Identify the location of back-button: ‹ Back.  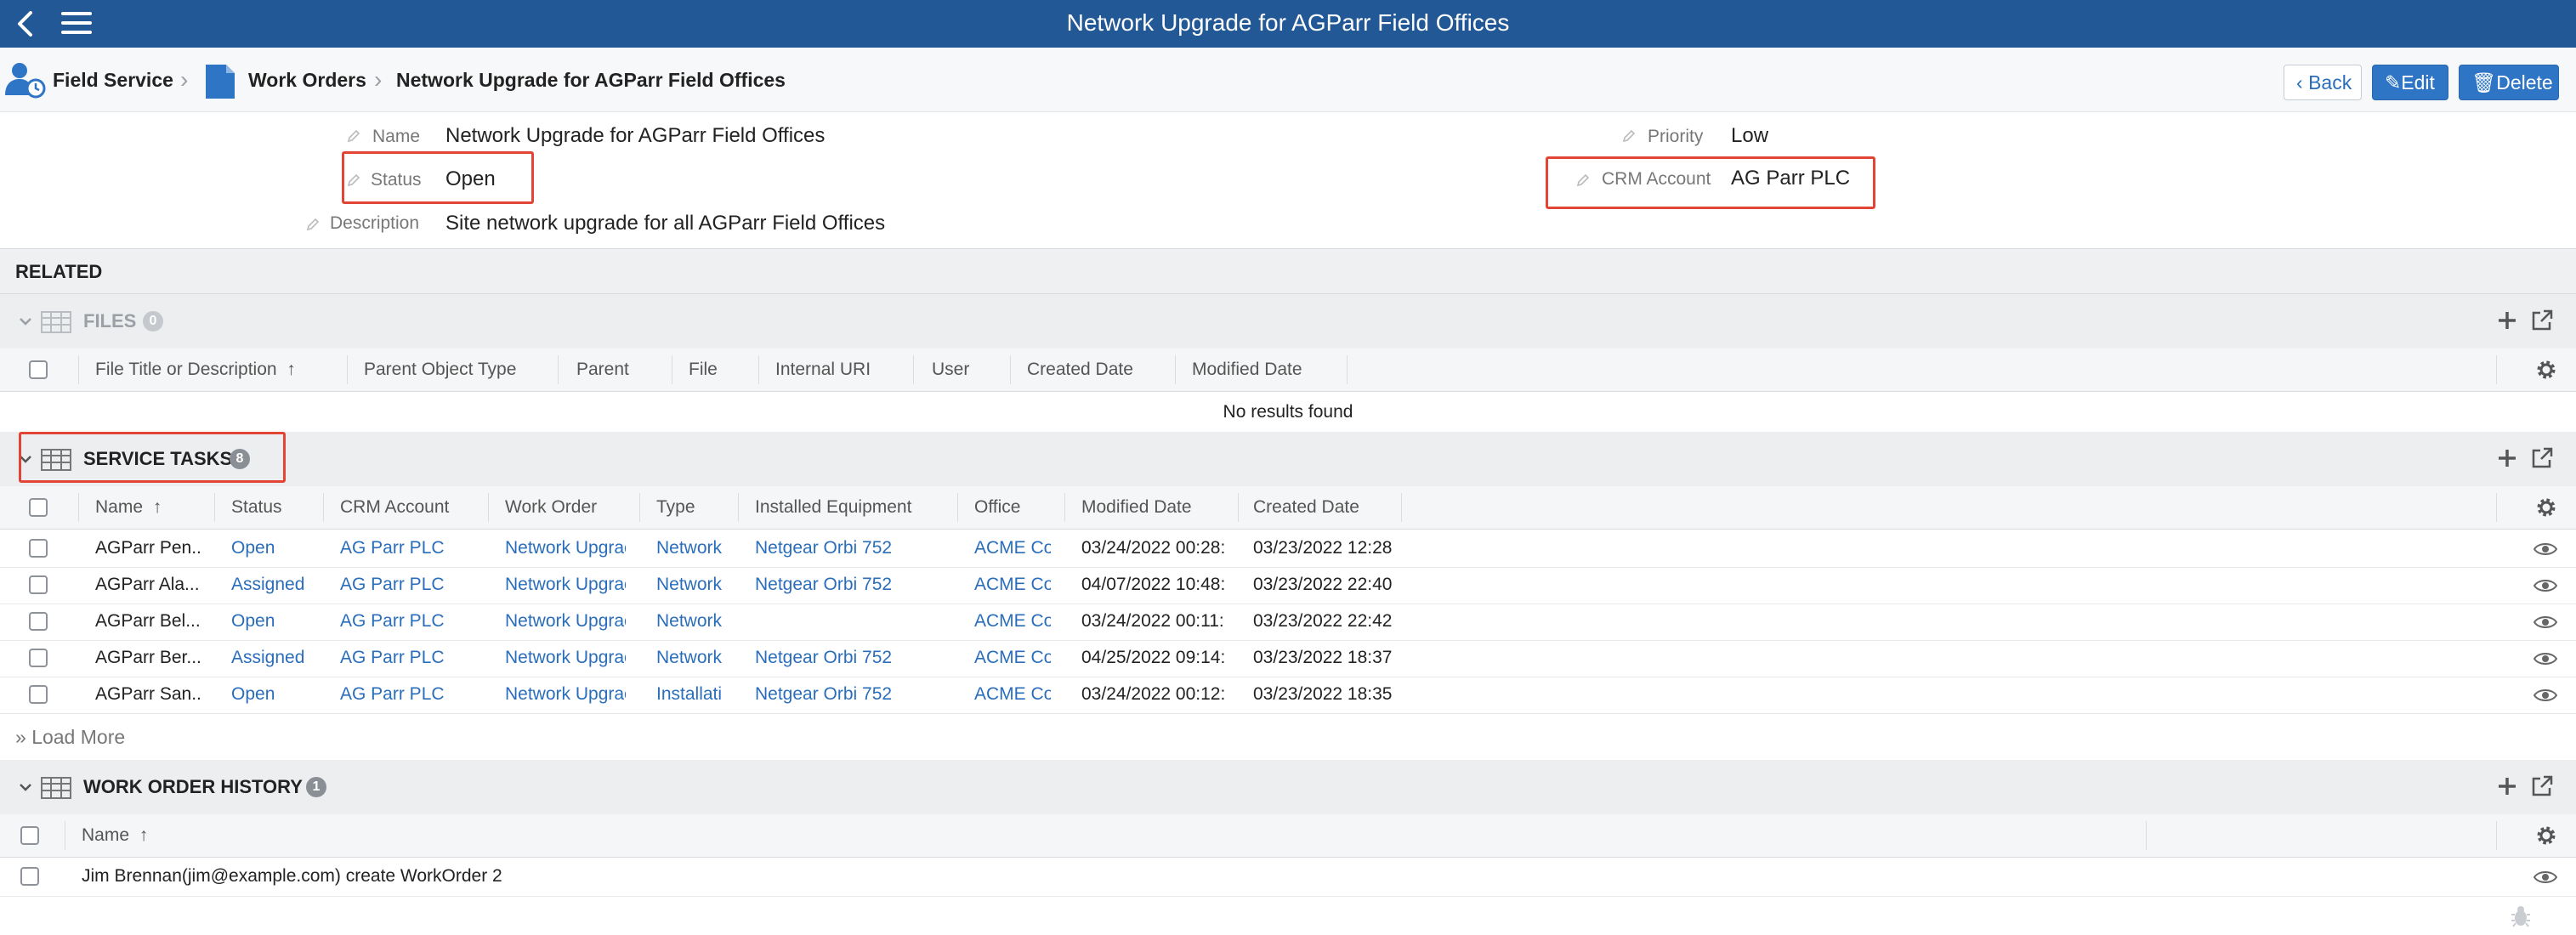
(2323, 82).